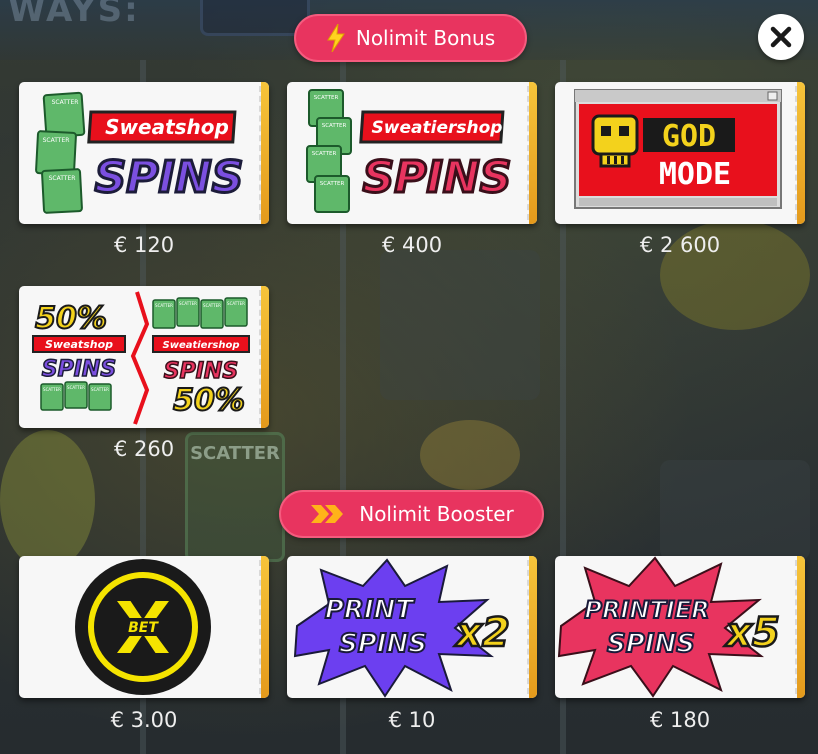 Image resolution: width=818 pixels, height=754 pixels. I want to click on god-mode-card: GOD MODE, so click(680, 153).